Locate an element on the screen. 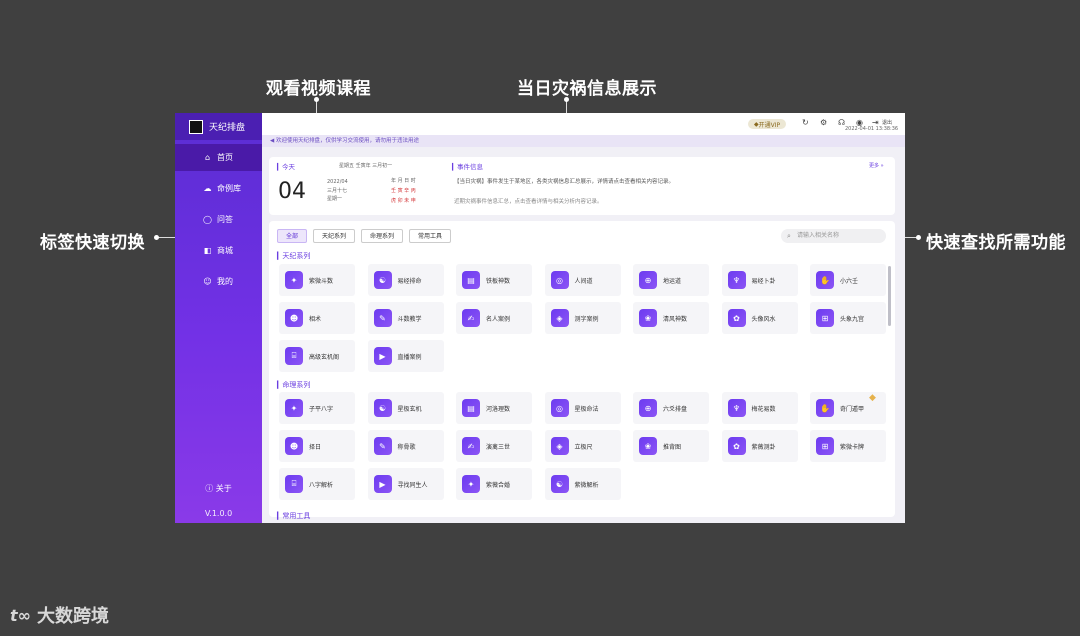 This screenshot has height=636, width=1080. function-card: ◈ 测字案例 is located at coordinates (582, 318).